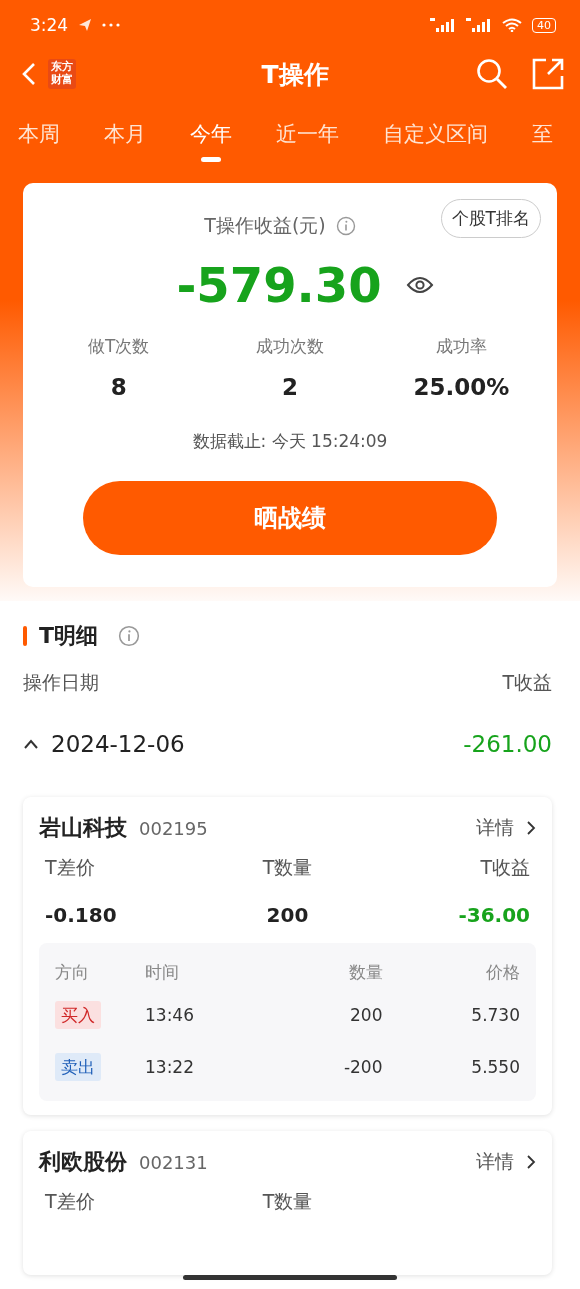 This screenshot has width=580, height=1289. Describe the element at coordinates (265, 225) in the screenshot. I see `profit-label: T操作收益(元)` at that location.